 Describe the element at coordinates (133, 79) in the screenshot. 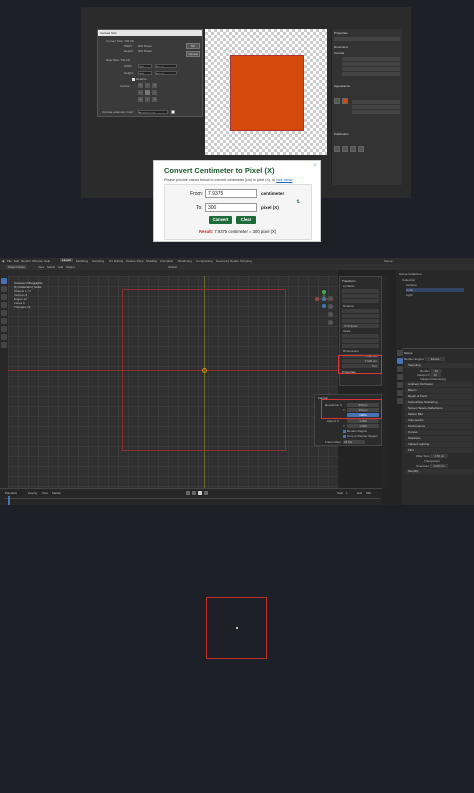

I see `relative-checkbox` at that location.